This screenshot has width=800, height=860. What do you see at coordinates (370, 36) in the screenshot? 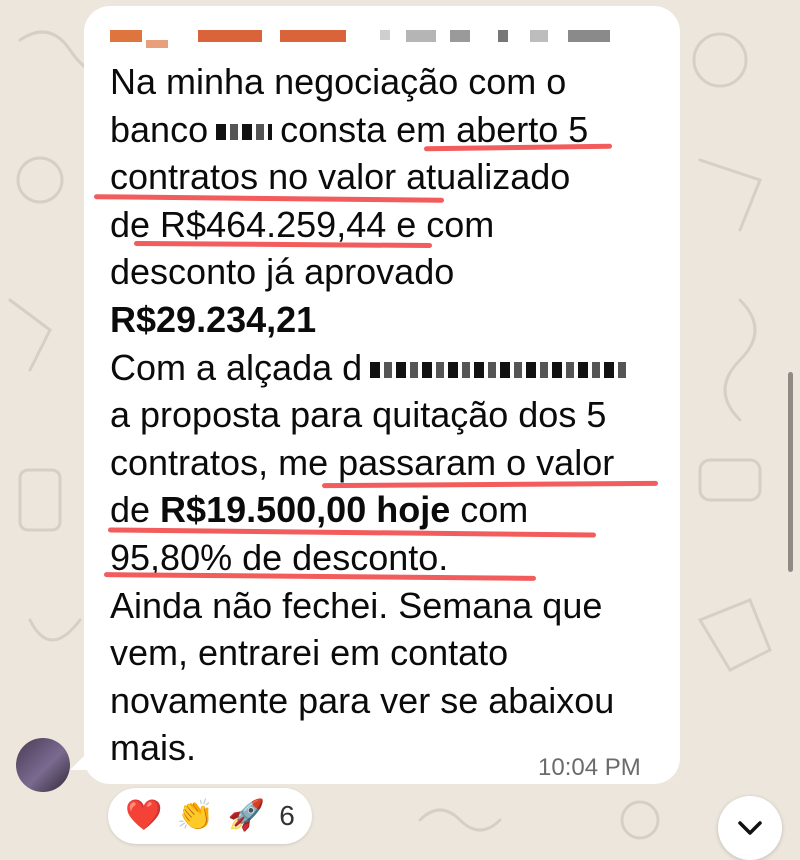
I see `sender-name-redacted` at bounding box center [370, 36].